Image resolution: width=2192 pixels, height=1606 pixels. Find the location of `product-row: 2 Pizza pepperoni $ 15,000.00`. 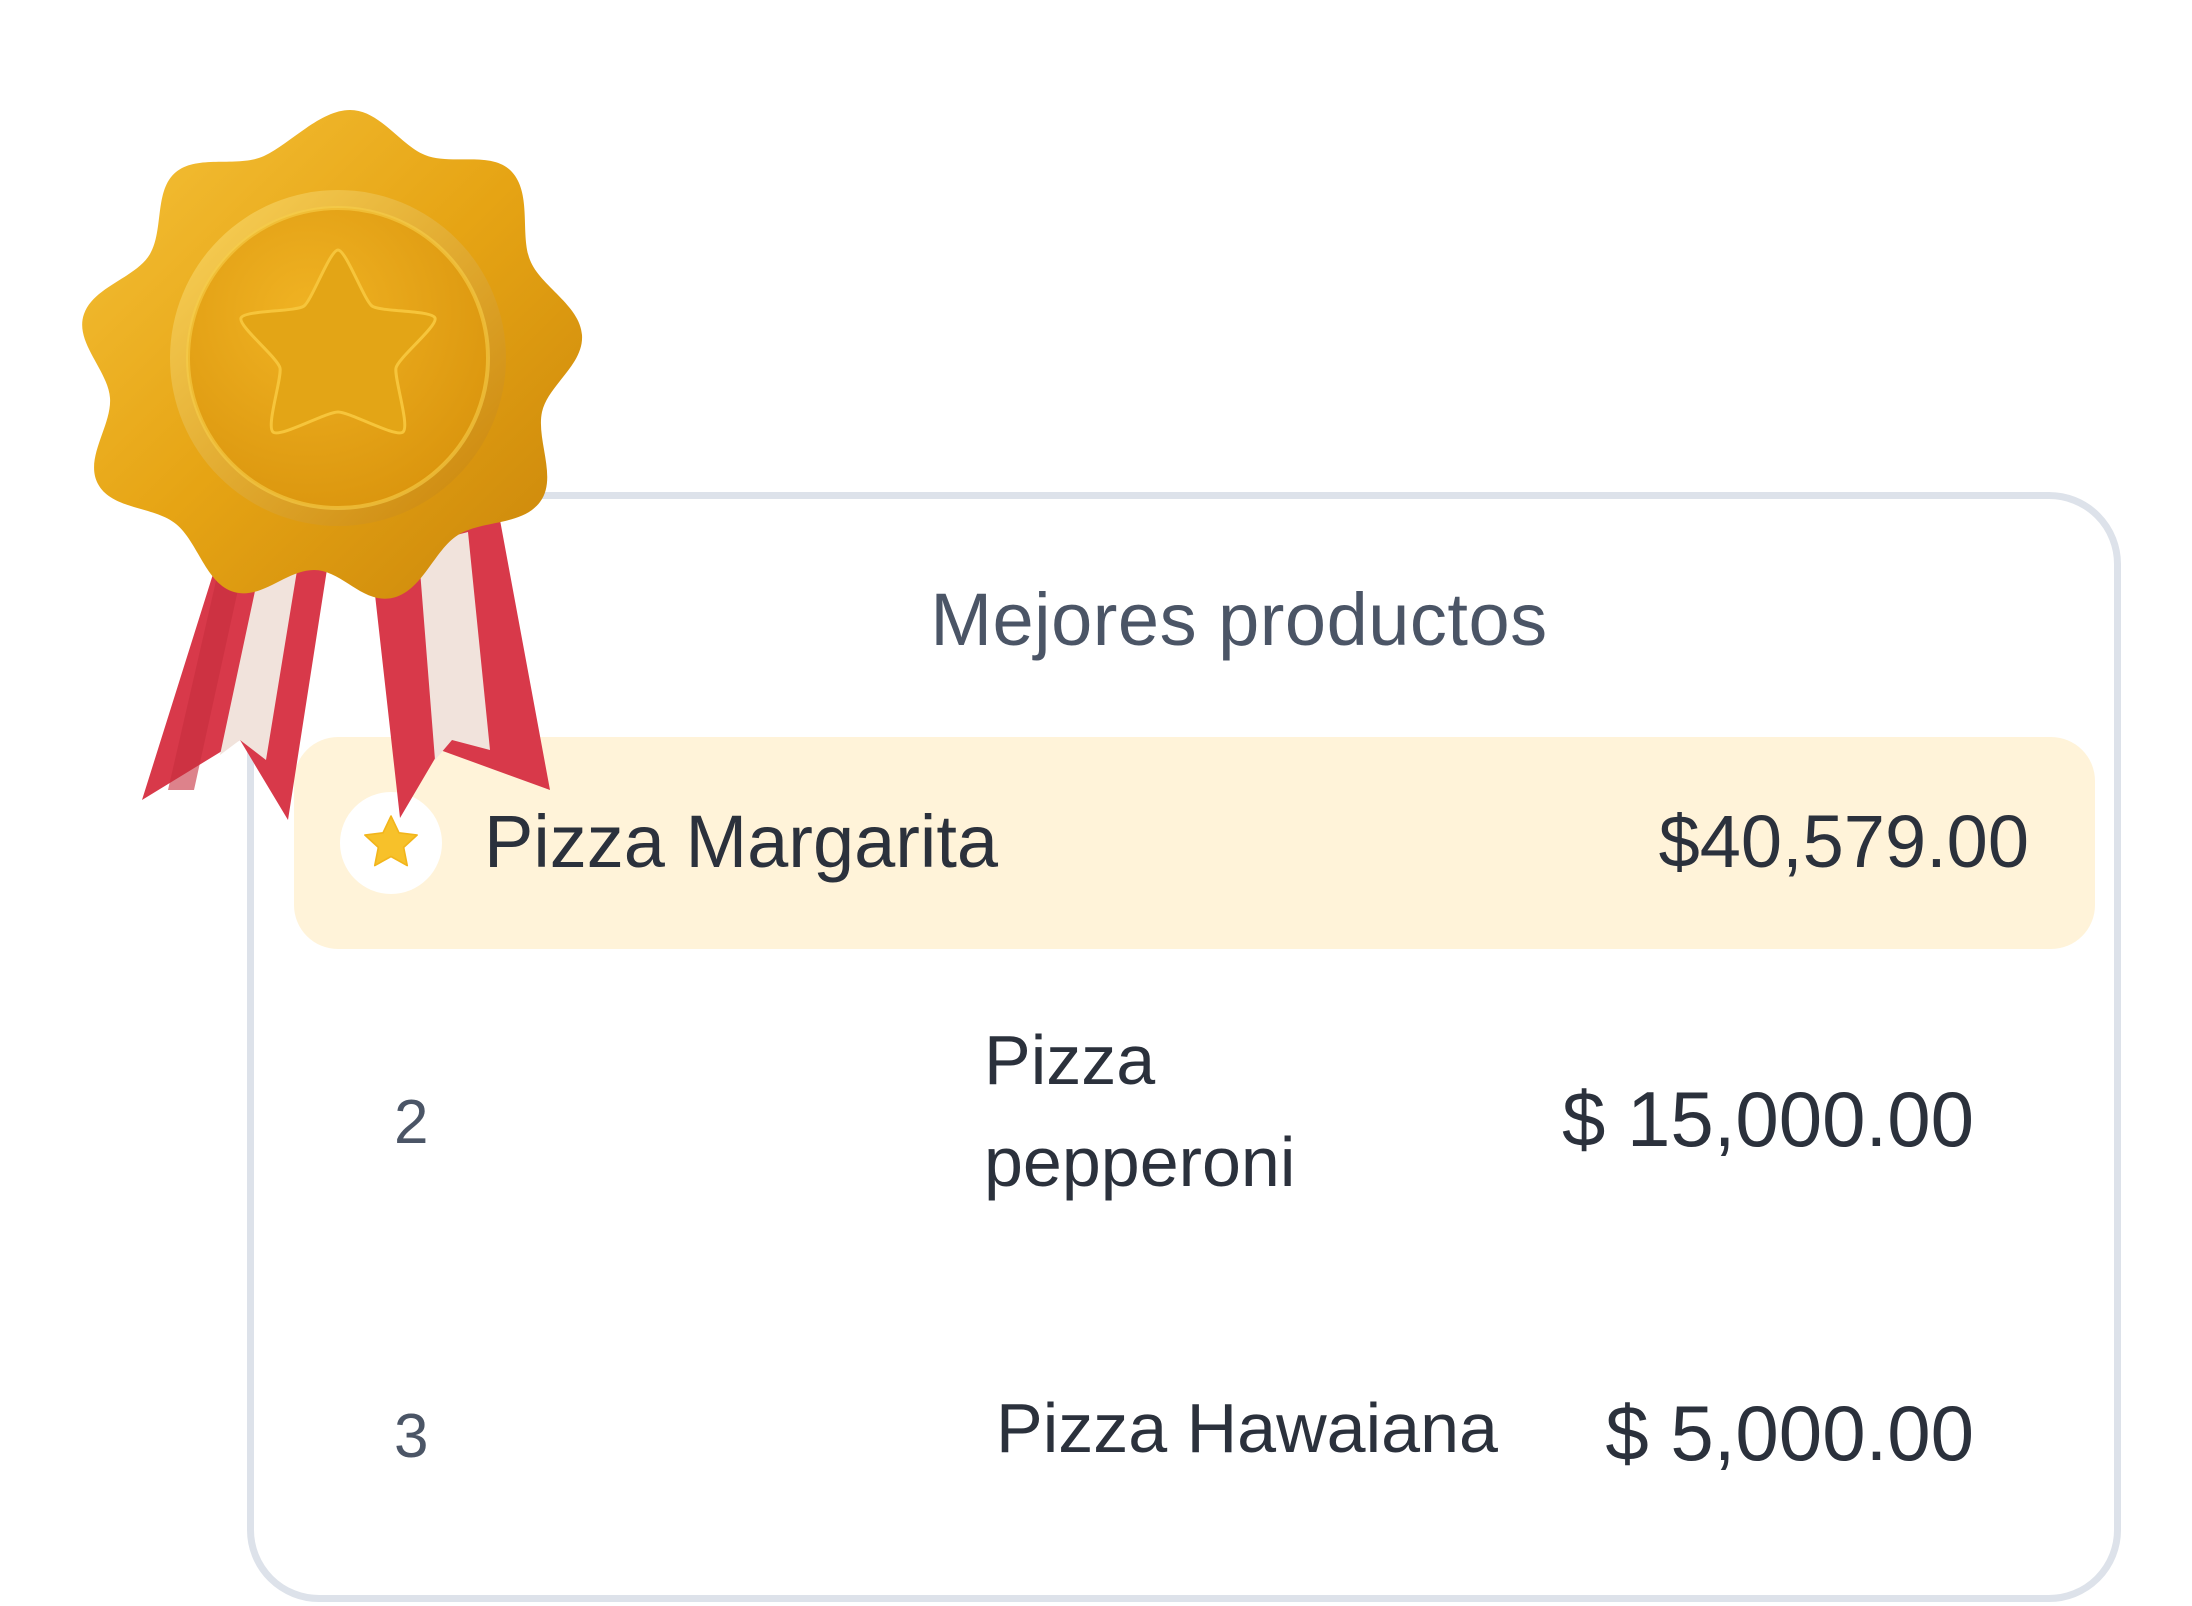

product-row: 2 Pizza pepperoni $ 15,000.00 is located at coordinates (1184, 1114).